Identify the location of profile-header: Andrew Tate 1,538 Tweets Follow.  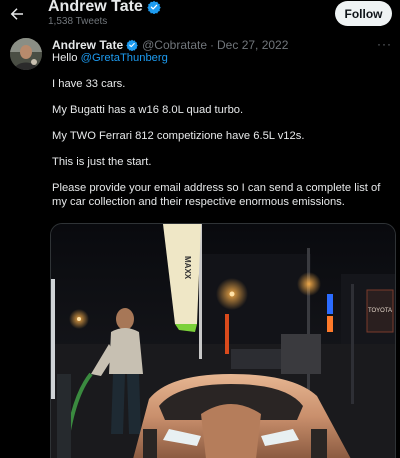
(200, 15).